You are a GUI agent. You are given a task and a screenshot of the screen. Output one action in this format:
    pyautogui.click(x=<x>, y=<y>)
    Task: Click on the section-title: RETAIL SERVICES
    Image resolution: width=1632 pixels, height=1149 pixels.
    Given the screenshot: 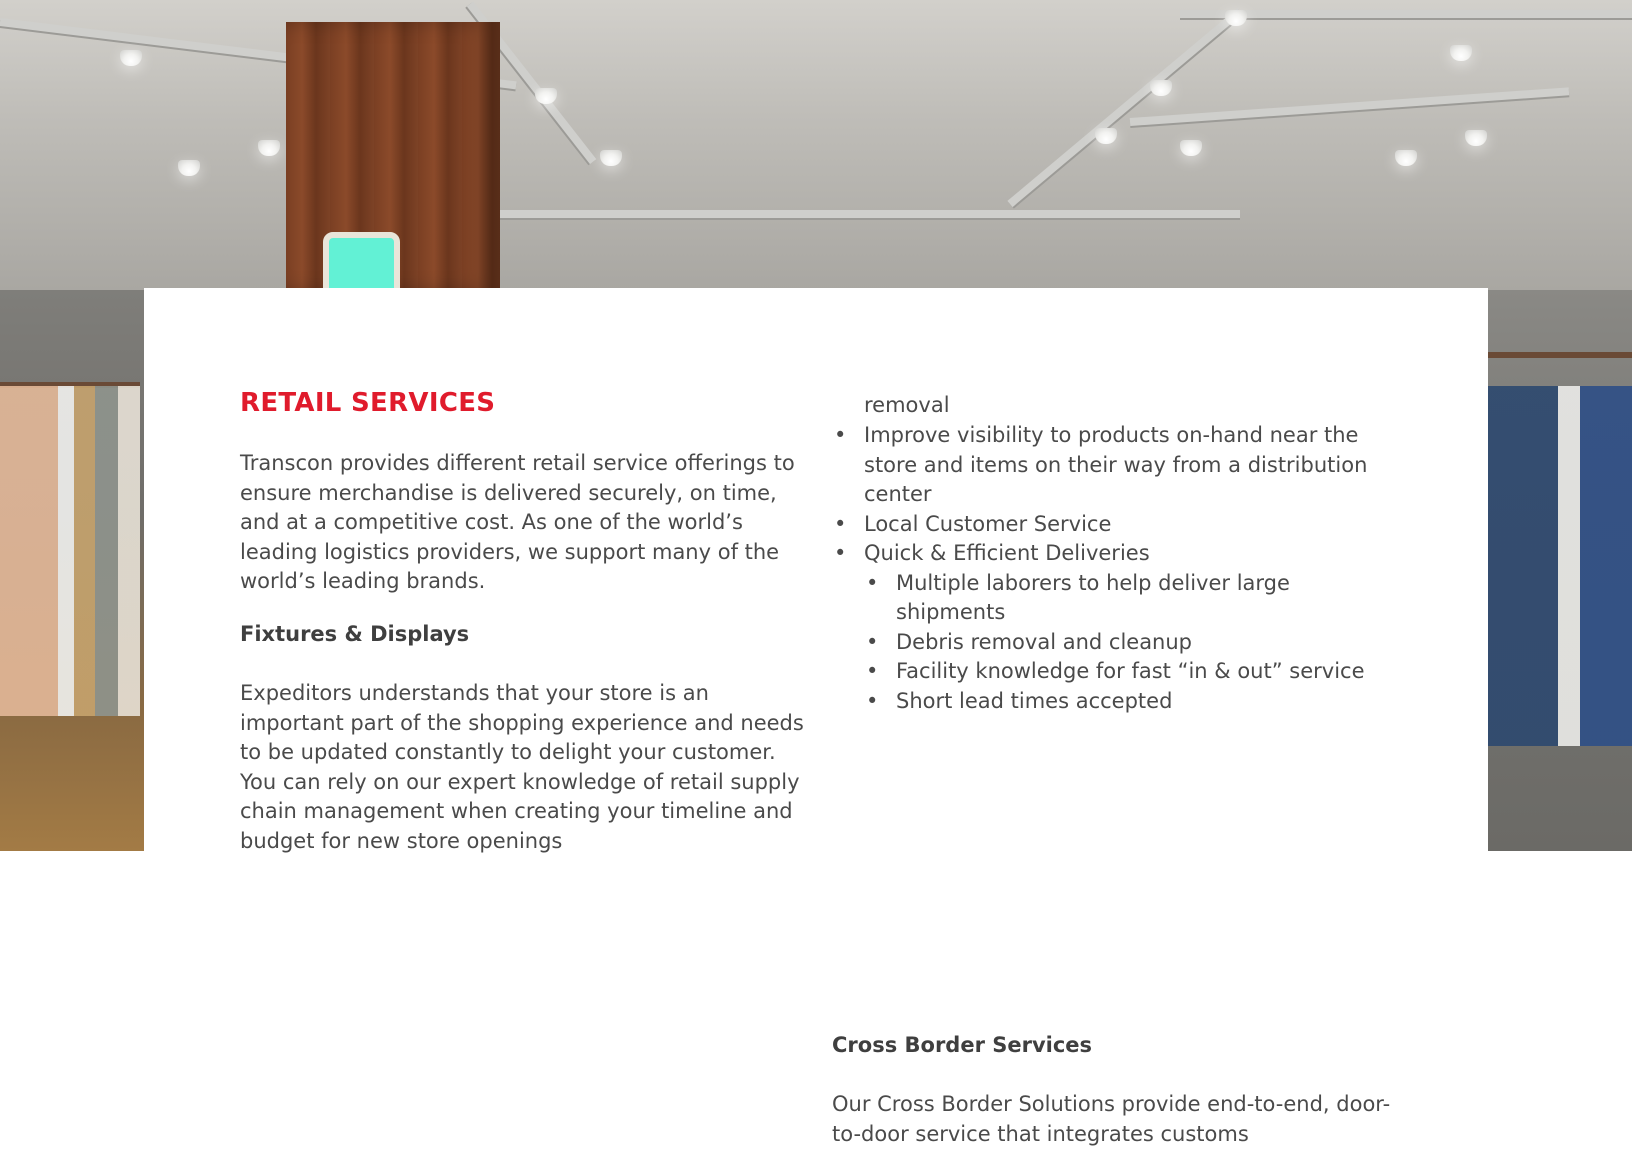 What is the action you would take?
    pyautogui.click(x=368, y=403)
    